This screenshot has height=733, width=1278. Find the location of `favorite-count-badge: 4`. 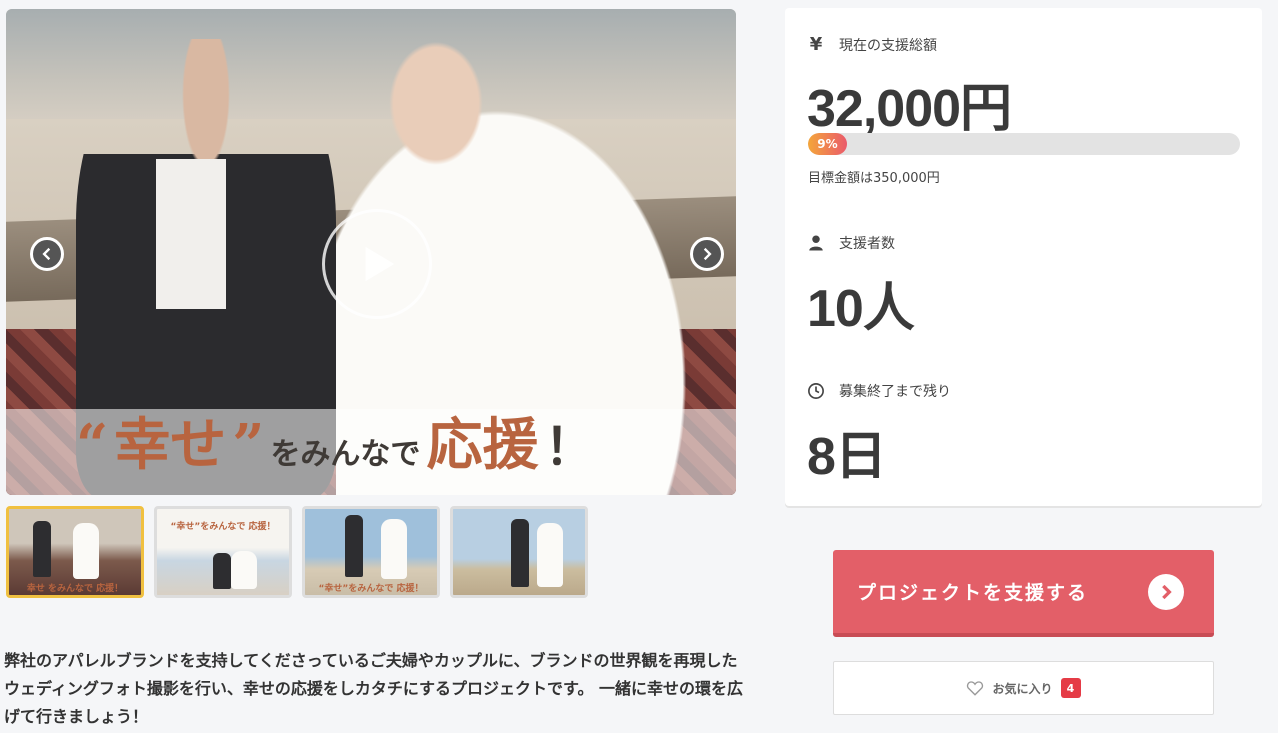

favorite-count-badge: 4 is located at coordinates (1070, 688).